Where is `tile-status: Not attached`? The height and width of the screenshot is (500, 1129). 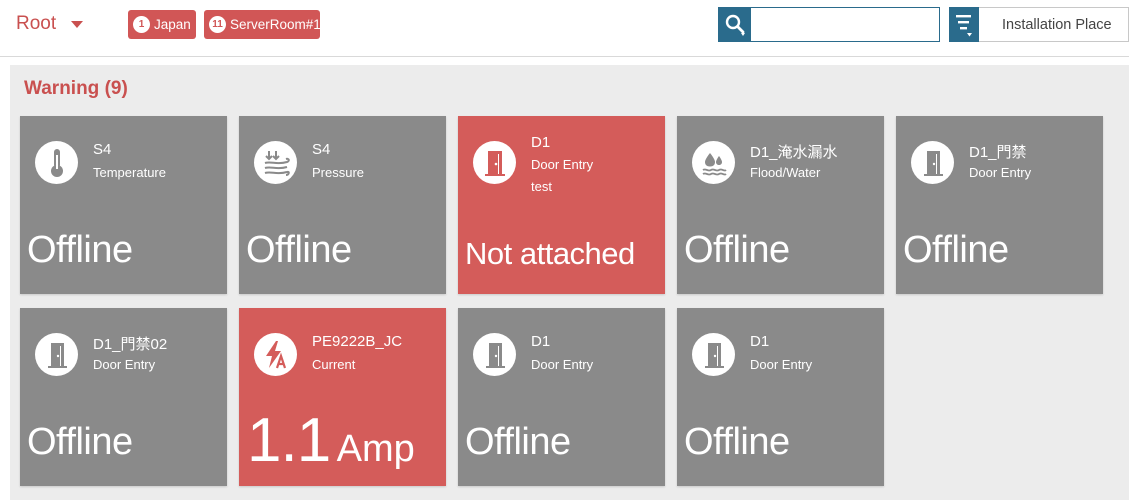
tile-status: Not attached is located at coordinates (550, 253).